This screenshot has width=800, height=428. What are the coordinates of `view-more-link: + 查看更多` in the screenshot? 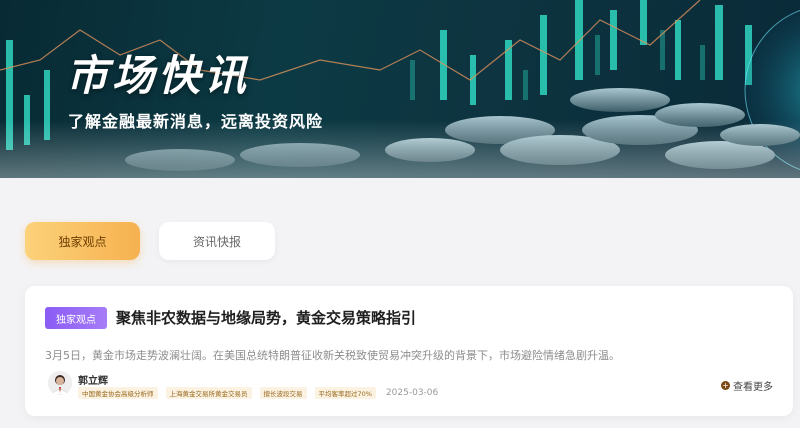 It's located at (747, 385).